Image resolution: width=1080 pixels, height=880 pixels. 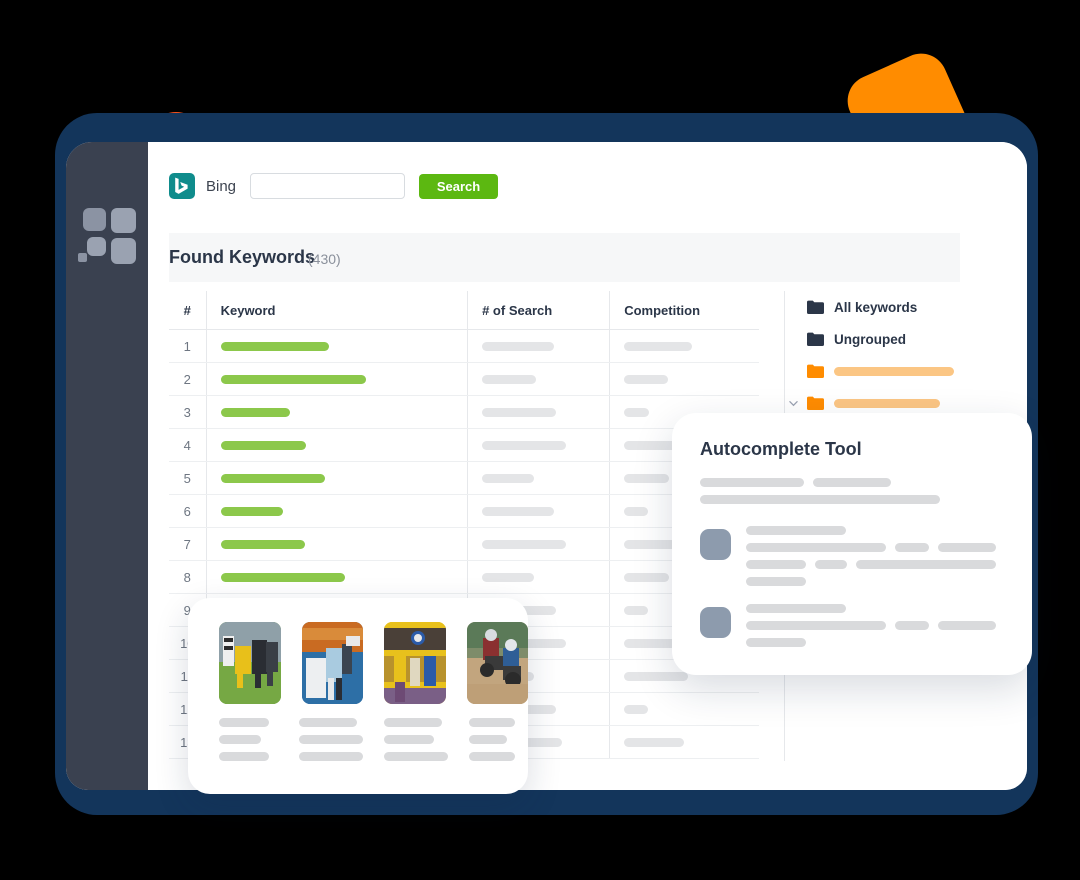 What do you see at coordinates (332, 663) in the screenshot?
I see `basketball-photo` at bounding box center [332, 663].